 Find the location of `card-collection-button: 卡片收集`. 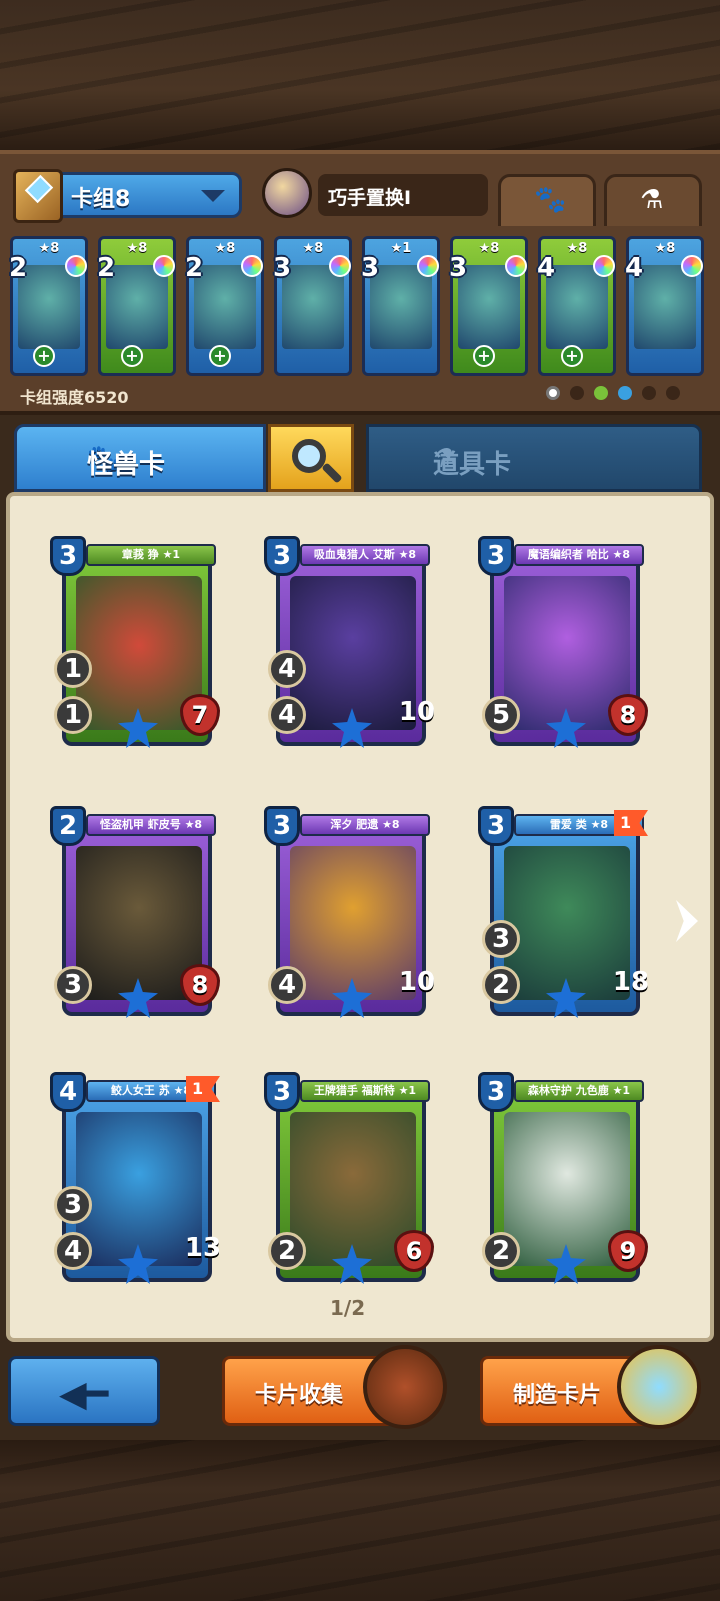

card-collection-button: 卡片收集 is located at coordinates (334, 1387).